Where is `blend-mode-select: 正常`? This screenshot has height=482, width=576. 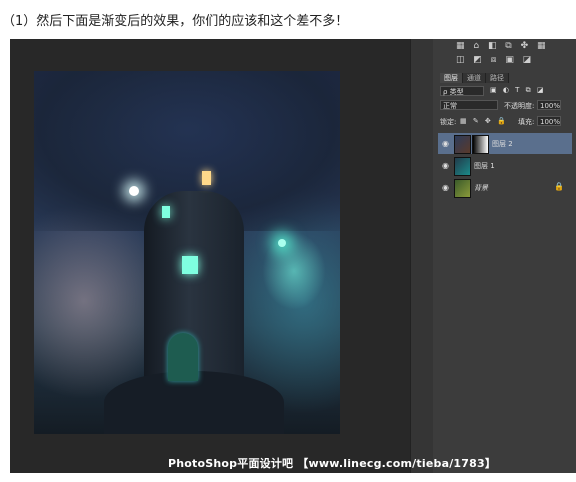 blend-mode-select: 正常 is located at coordinates (469, 105).